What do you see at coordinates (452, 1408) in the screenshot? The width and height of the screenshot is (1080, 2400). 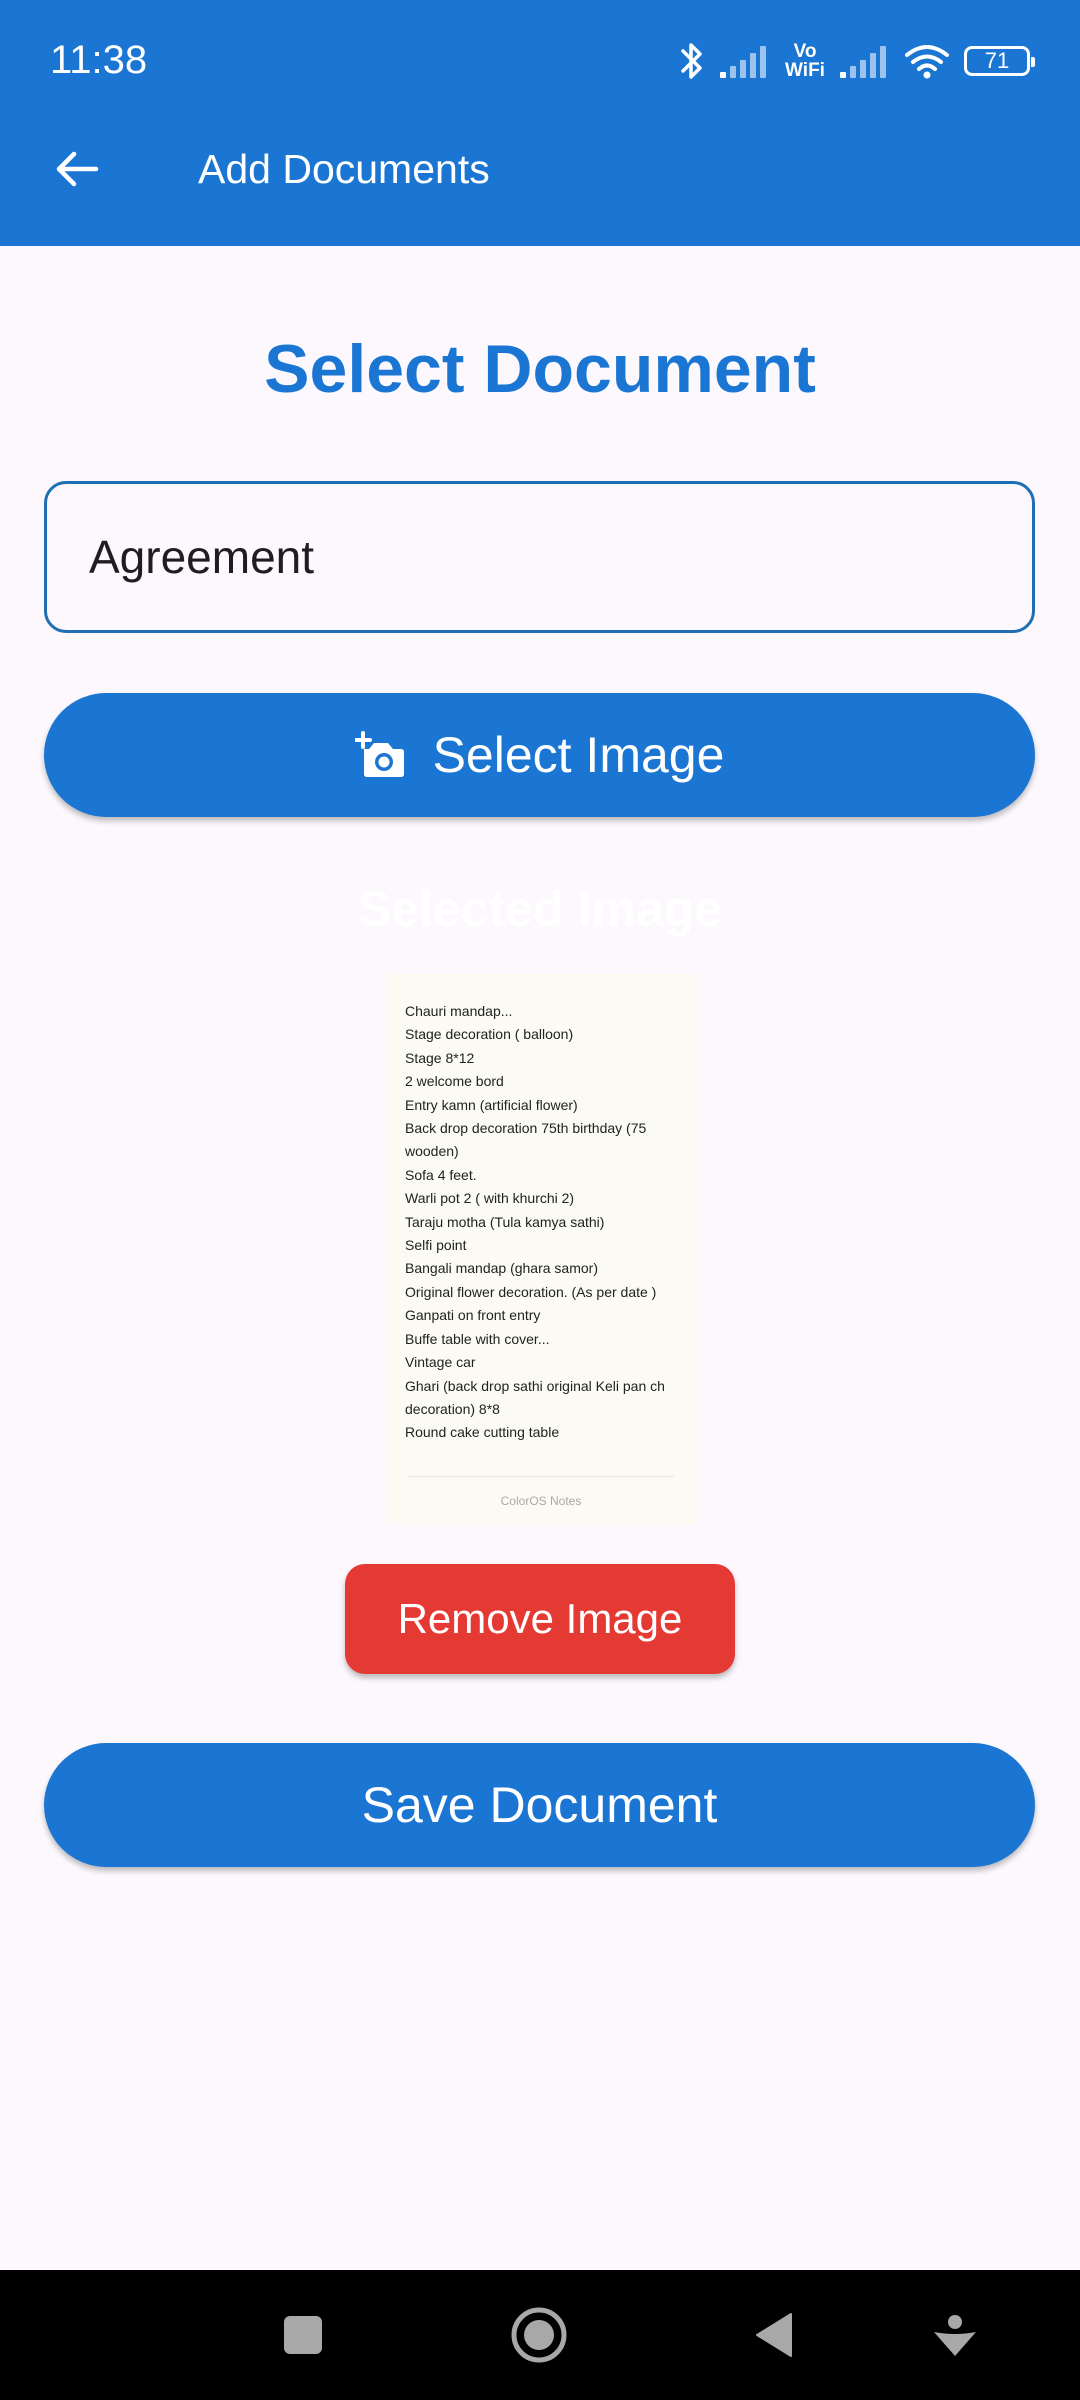 I see `note-line: decoration) 8*8` at bounding box center [452, 1408].